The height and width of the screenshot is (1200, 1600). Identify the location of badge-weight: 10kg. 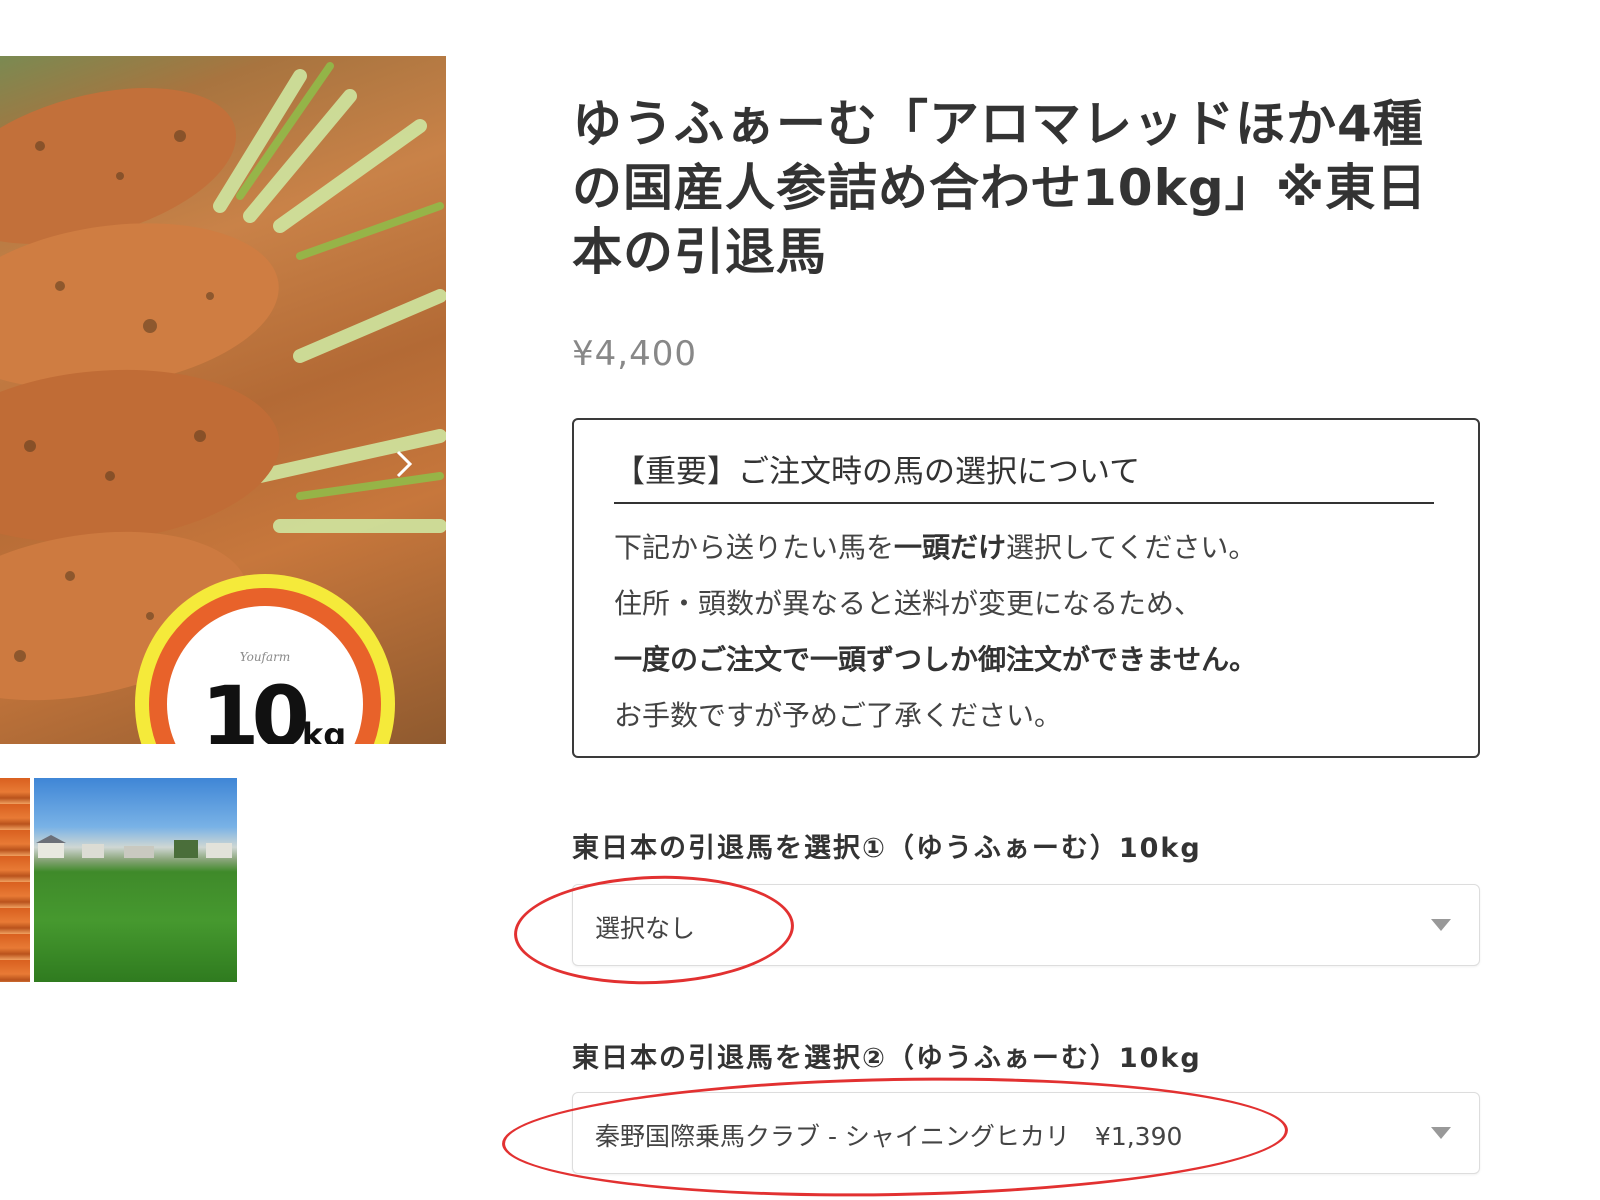
(273, 706).